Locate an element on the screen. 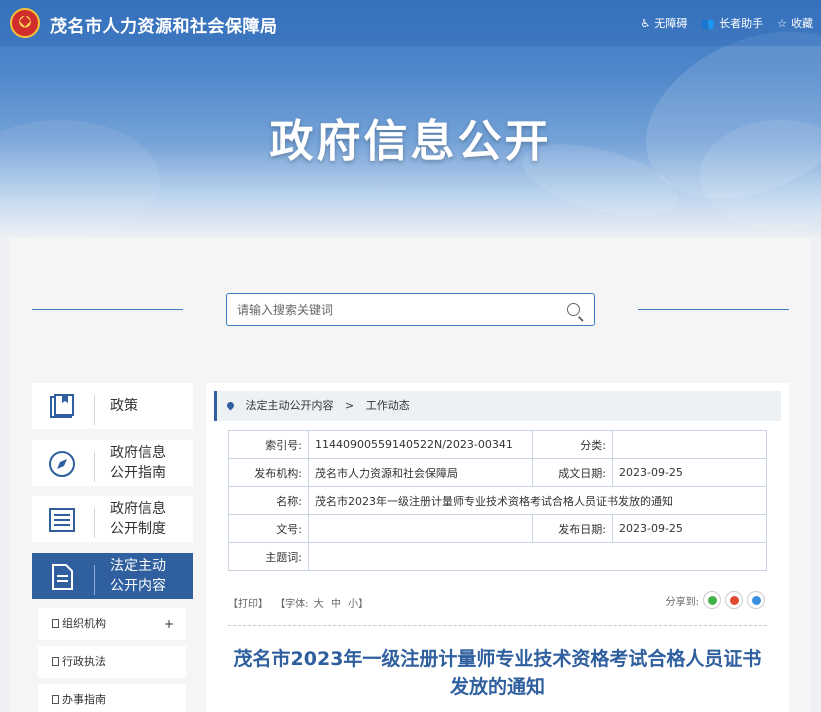  banner-title: 政府信息公开 is located at coordinates (410, 141).